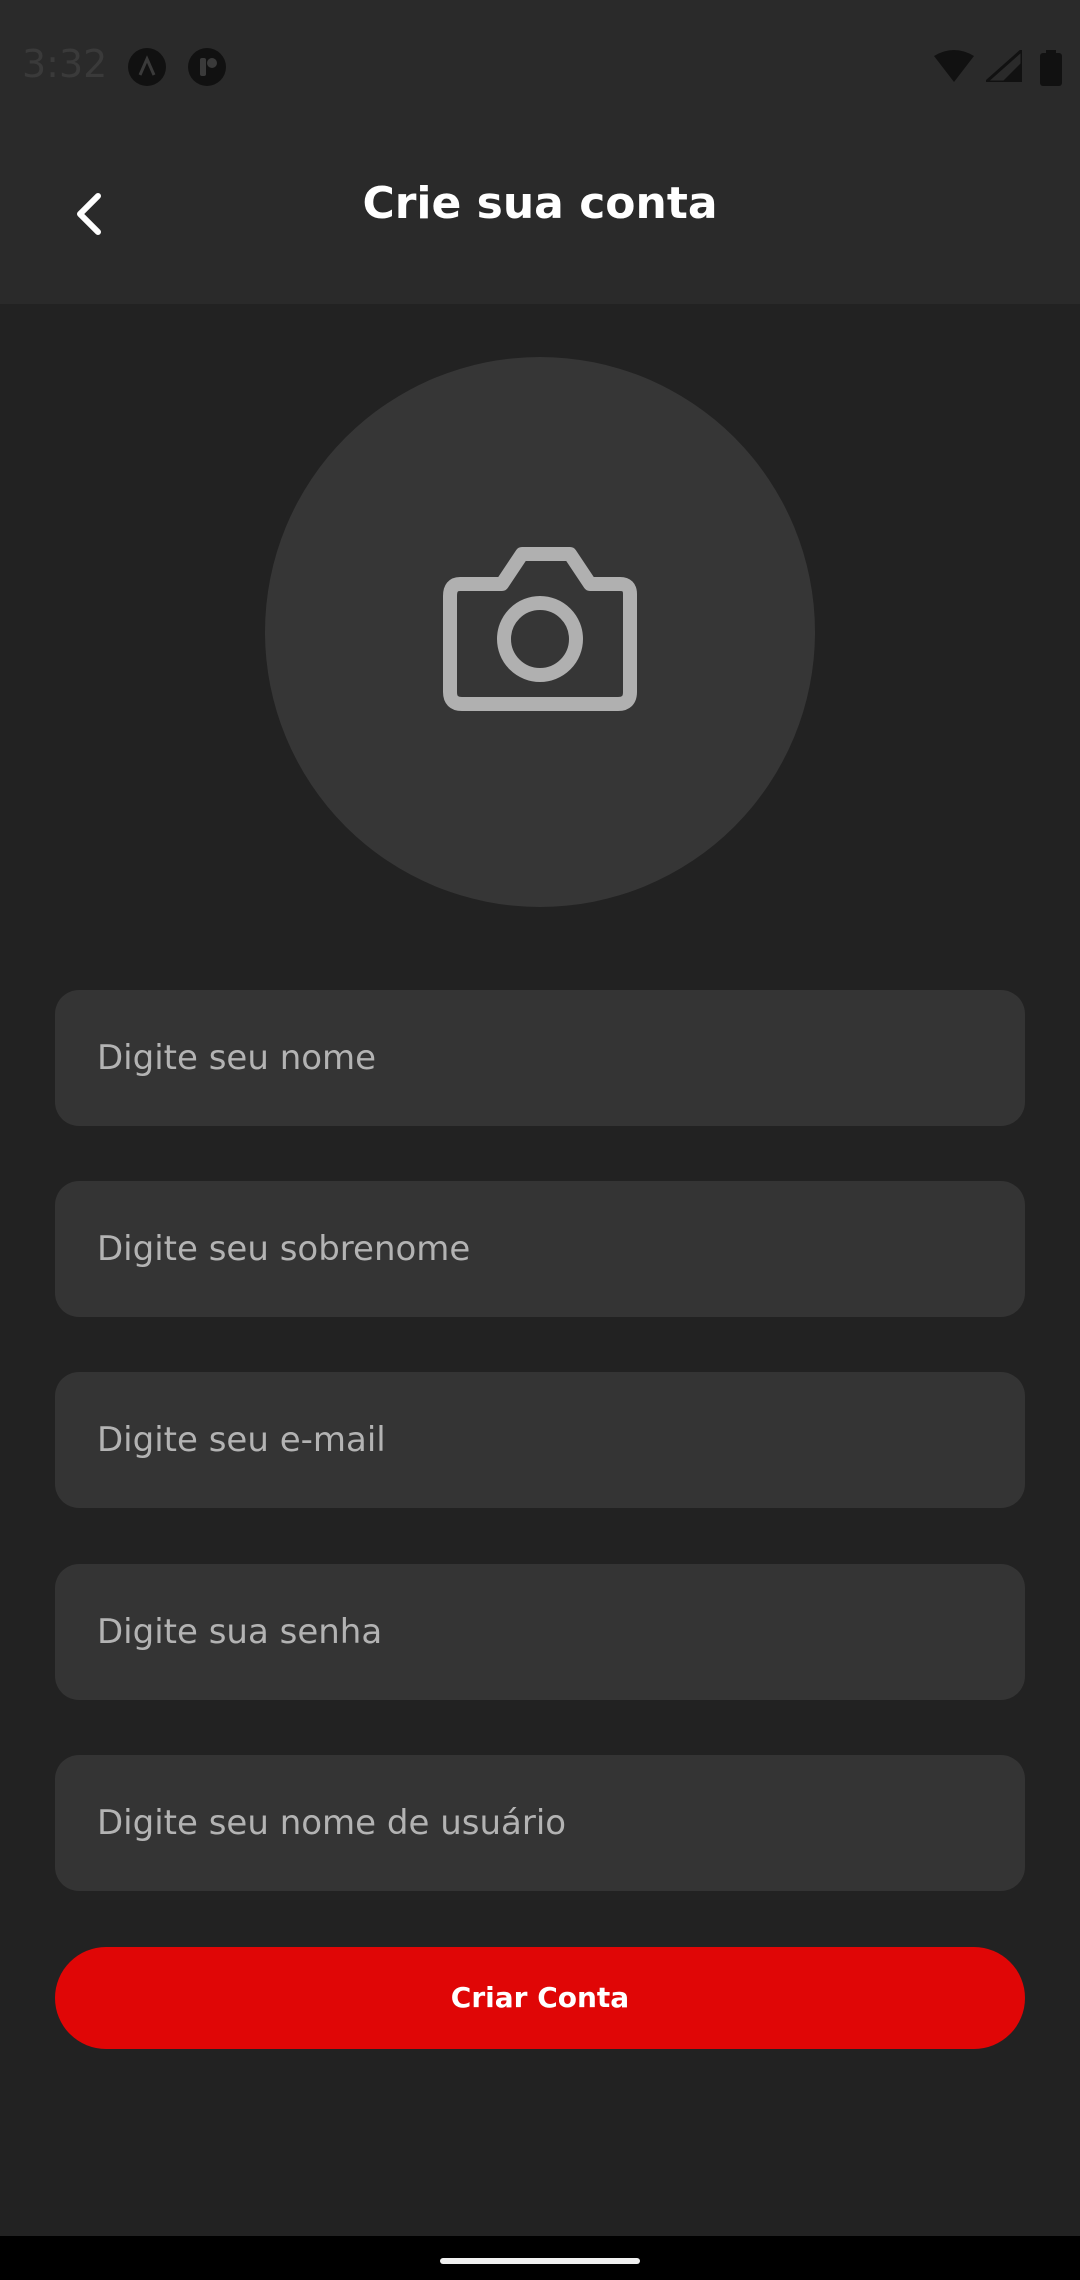 The height and width of the screenshot is (2280, 1080). I want to click on first-name-field, so click(540, 1058).